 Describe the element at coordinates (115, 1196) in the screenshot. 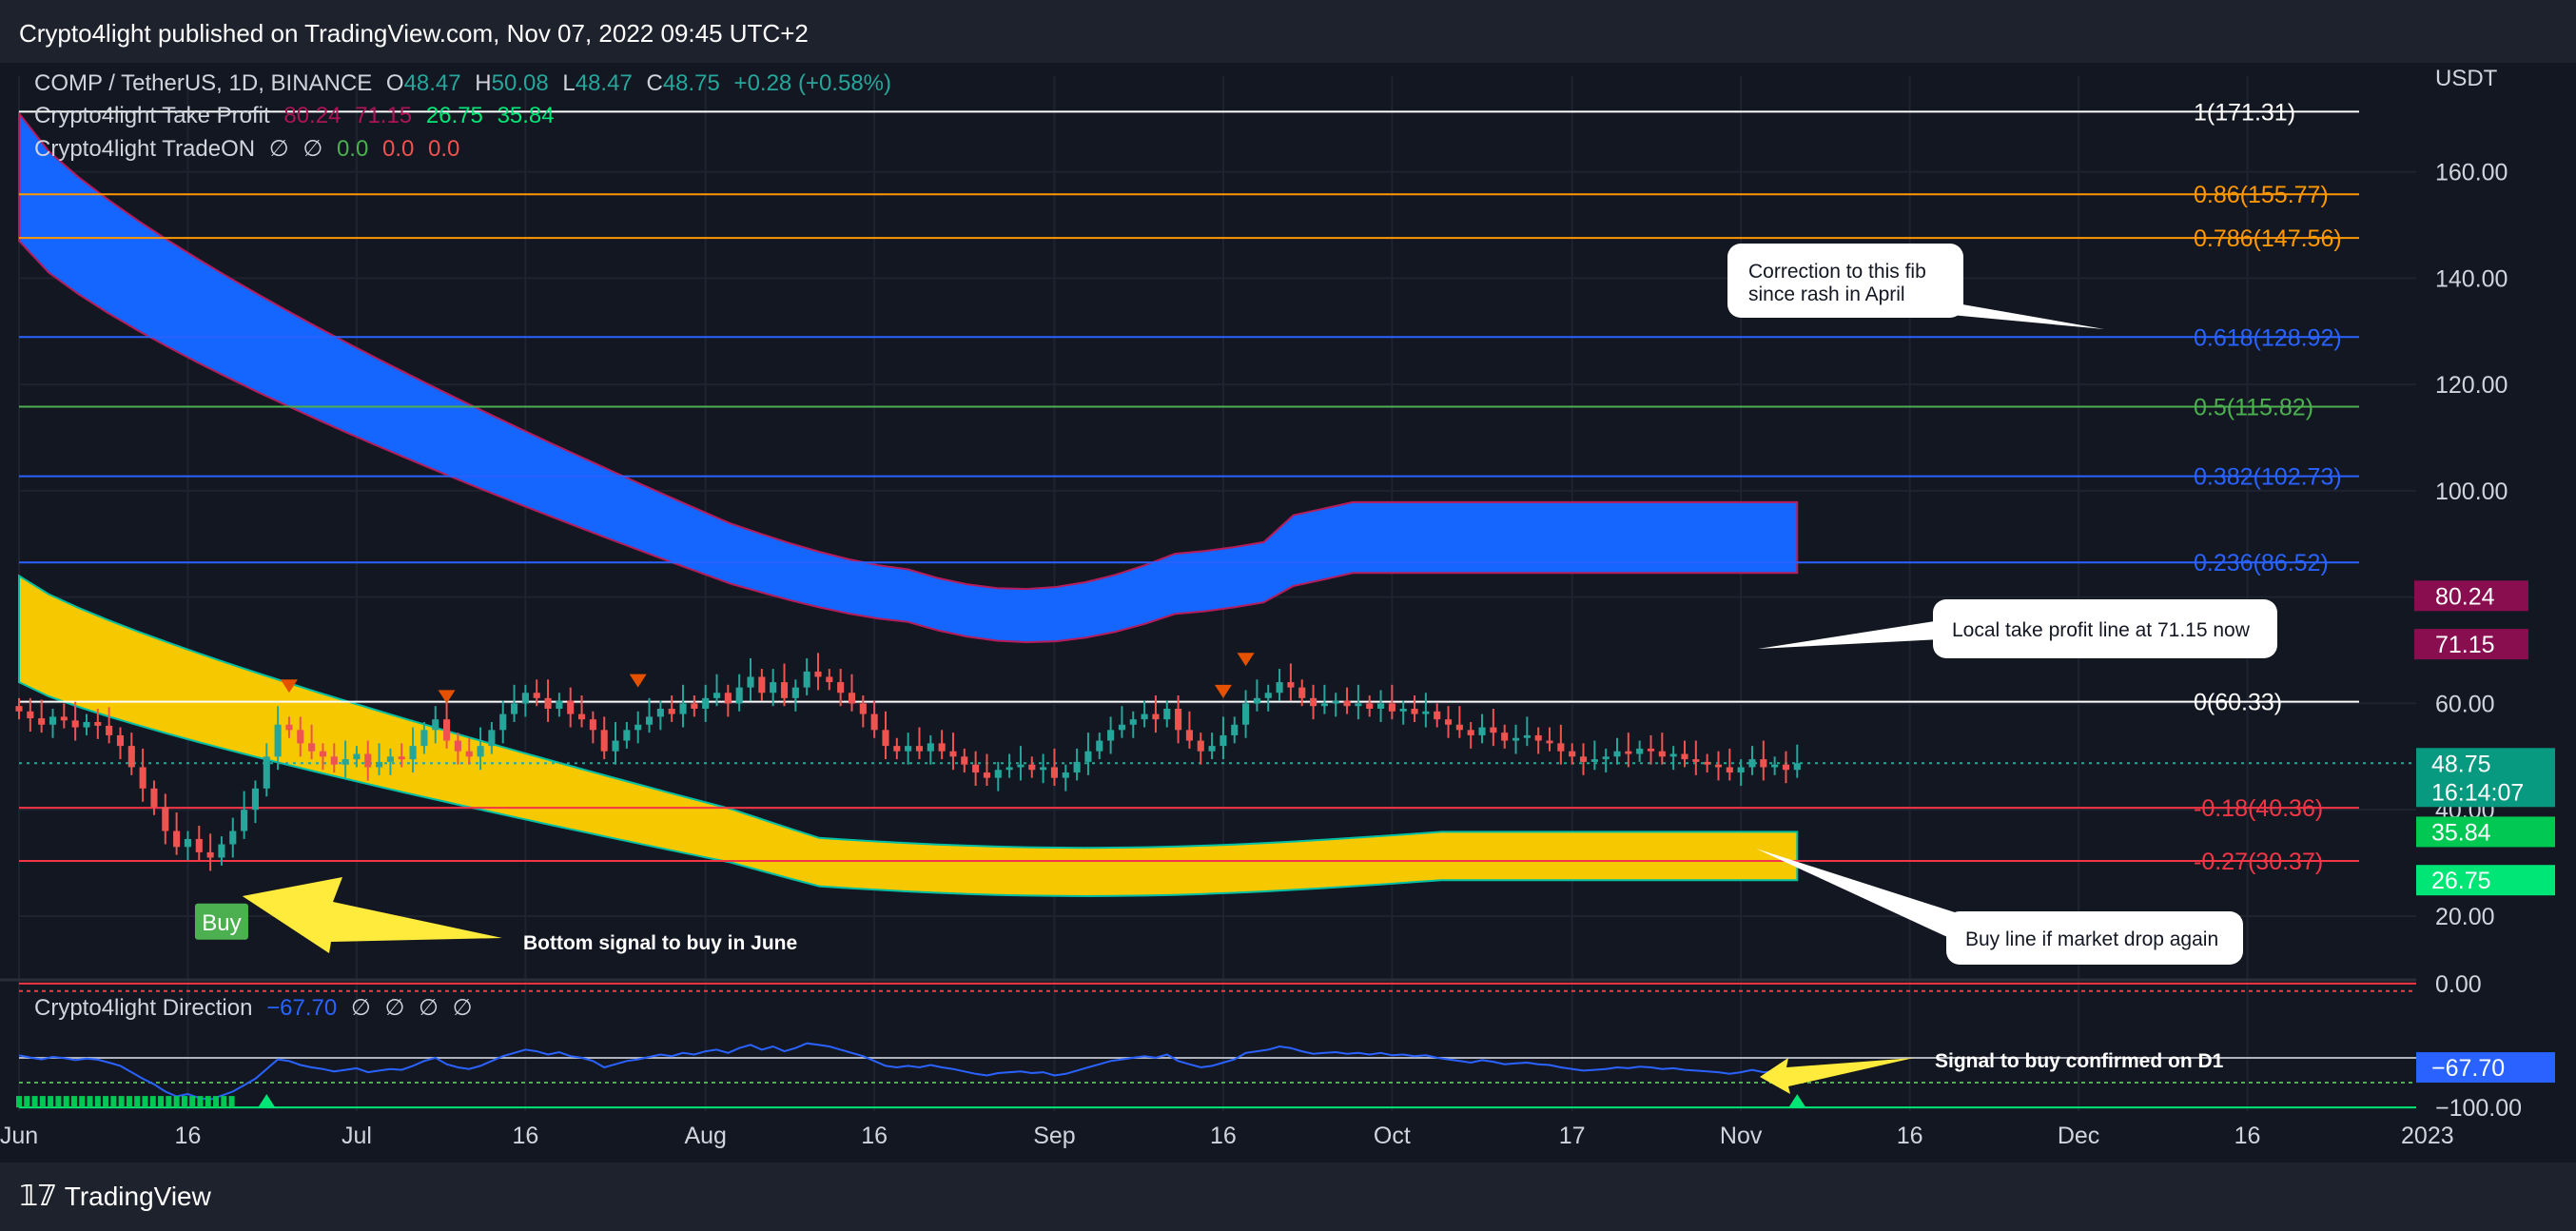

I see `brand: 𝟙𝟟 TradingView` at that location.